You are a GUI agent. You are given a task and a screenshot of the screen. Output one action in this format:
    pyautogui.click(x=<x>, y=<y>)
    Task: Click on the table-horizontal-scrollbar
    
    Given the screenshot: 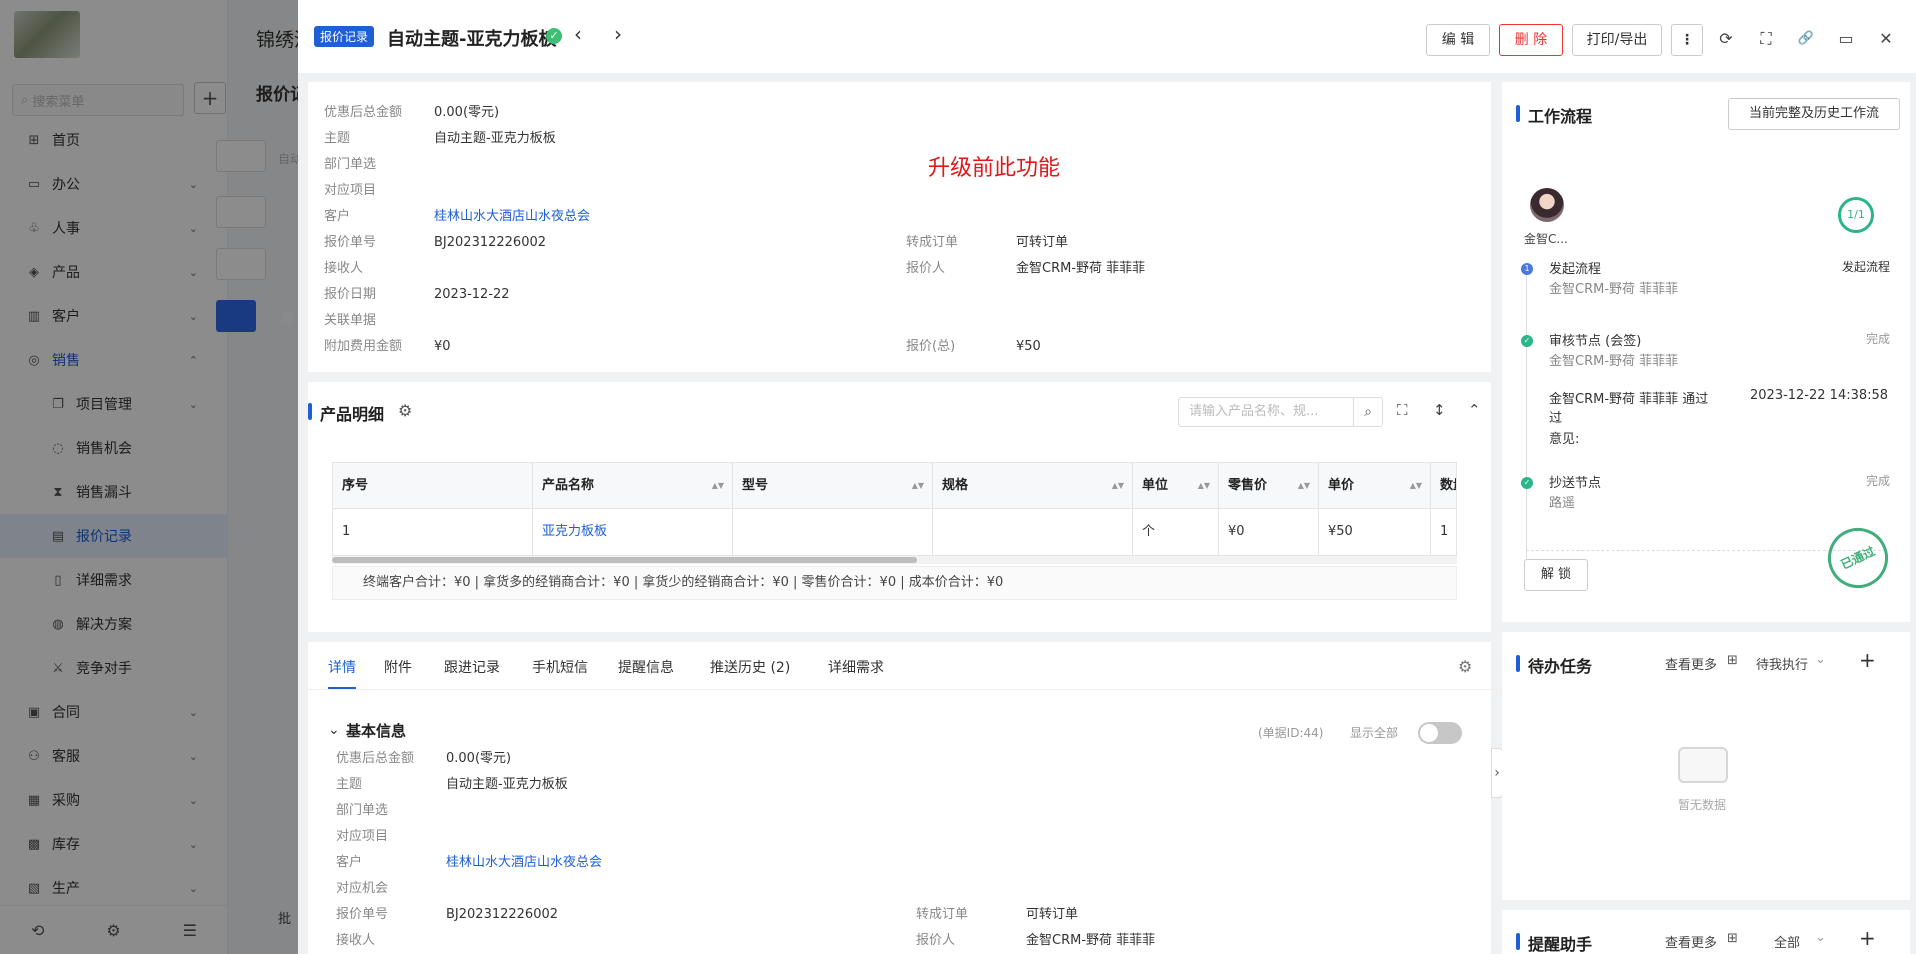 What is the action you would take?
    pyautogui.click(x=894, y=560)
    